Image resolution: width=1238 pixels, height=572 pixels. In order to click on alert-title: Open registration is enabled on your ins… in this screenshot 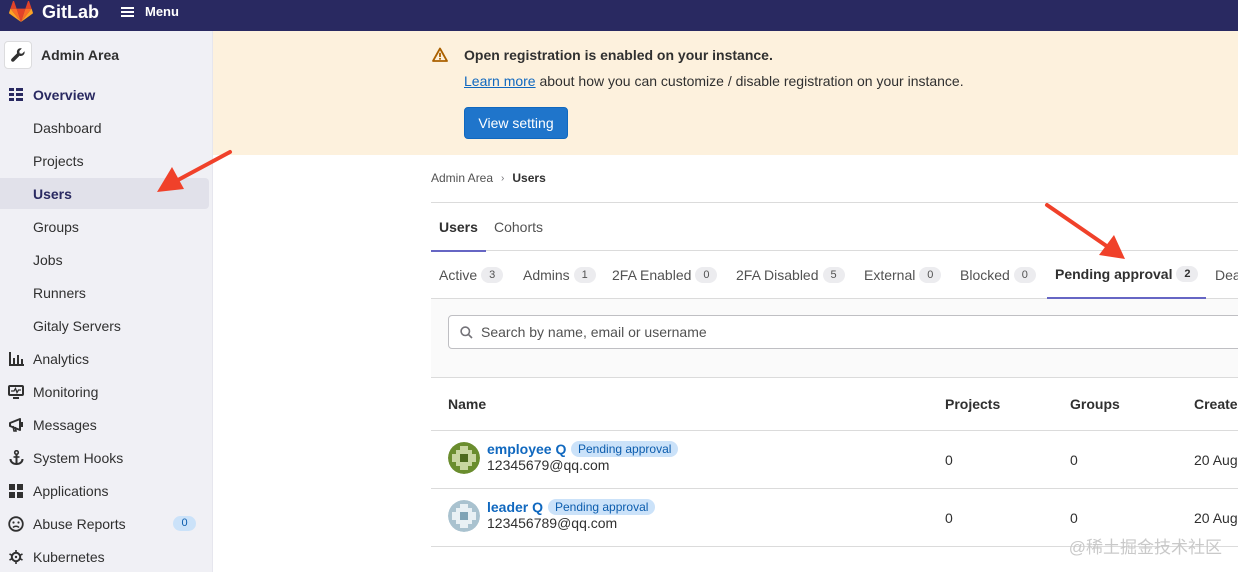, I will do `click(618, 55)`.